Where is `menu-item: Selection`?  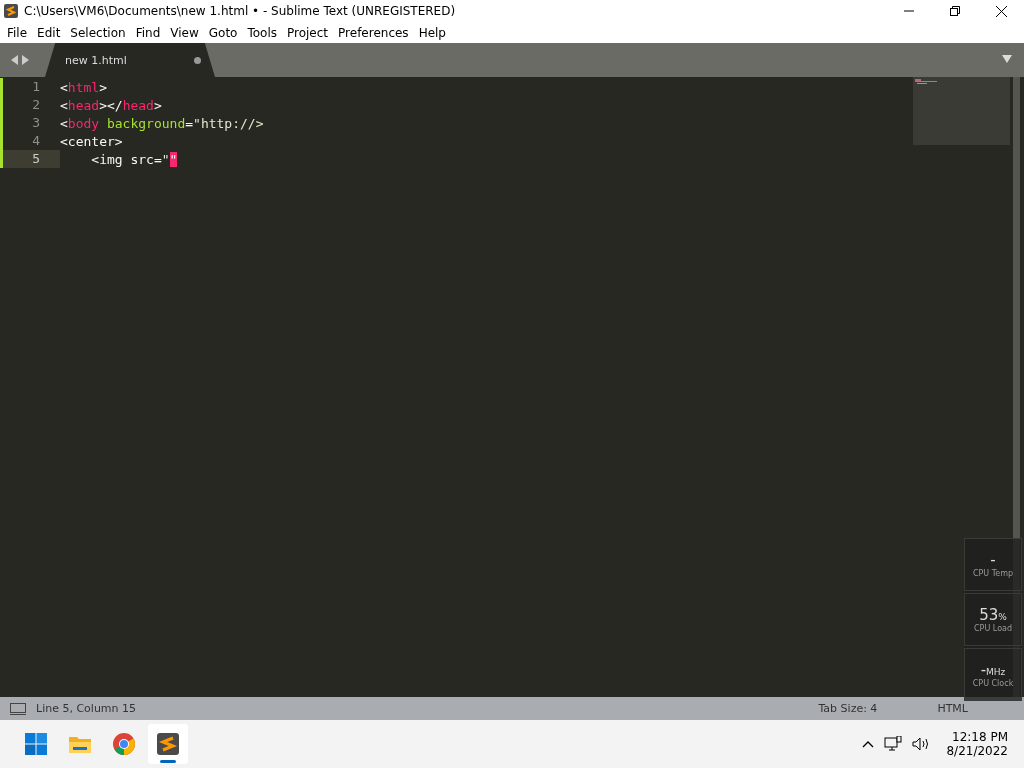 menu-item: Selection is located at coordinates (98, 32).